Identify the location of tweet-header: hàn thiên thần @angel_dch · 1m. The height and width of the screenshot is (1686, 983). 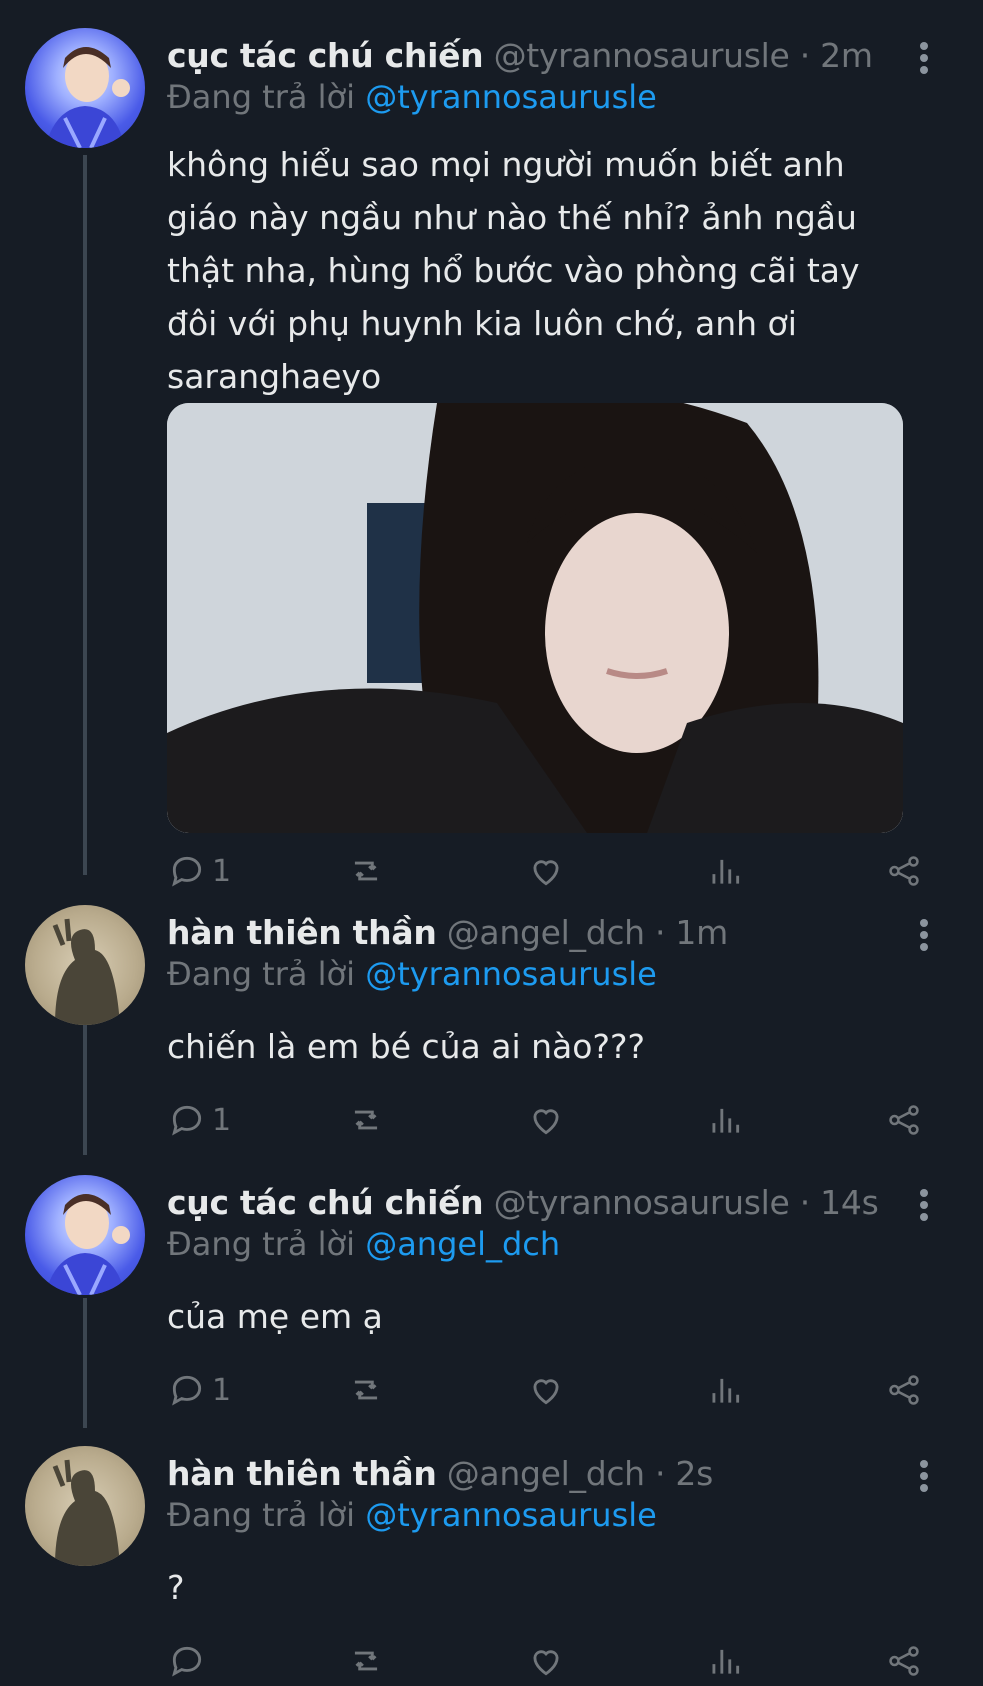
(447, 932).